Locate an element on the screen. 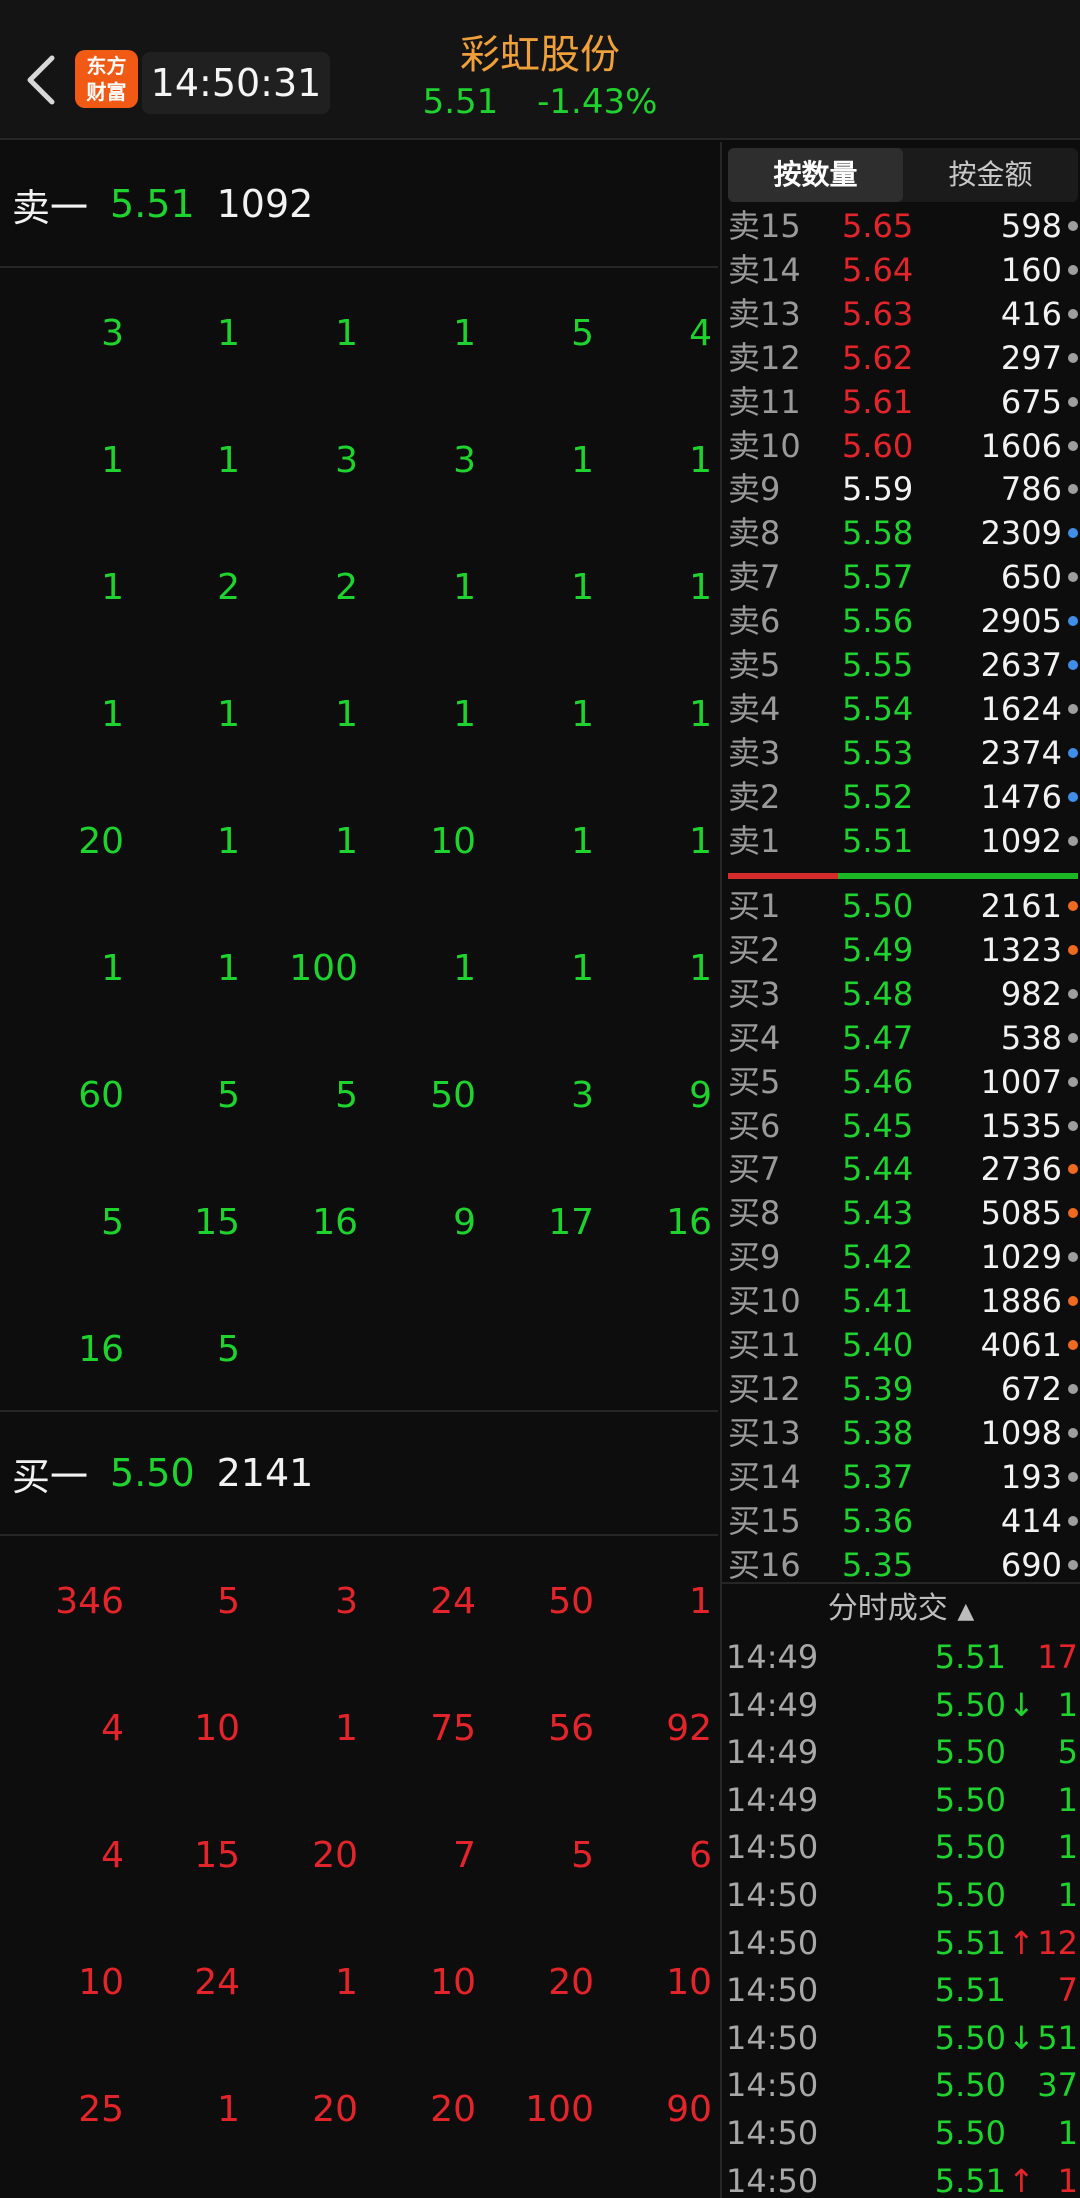  sell-queue-volume: 1092 is located at coordinates (265, 204).